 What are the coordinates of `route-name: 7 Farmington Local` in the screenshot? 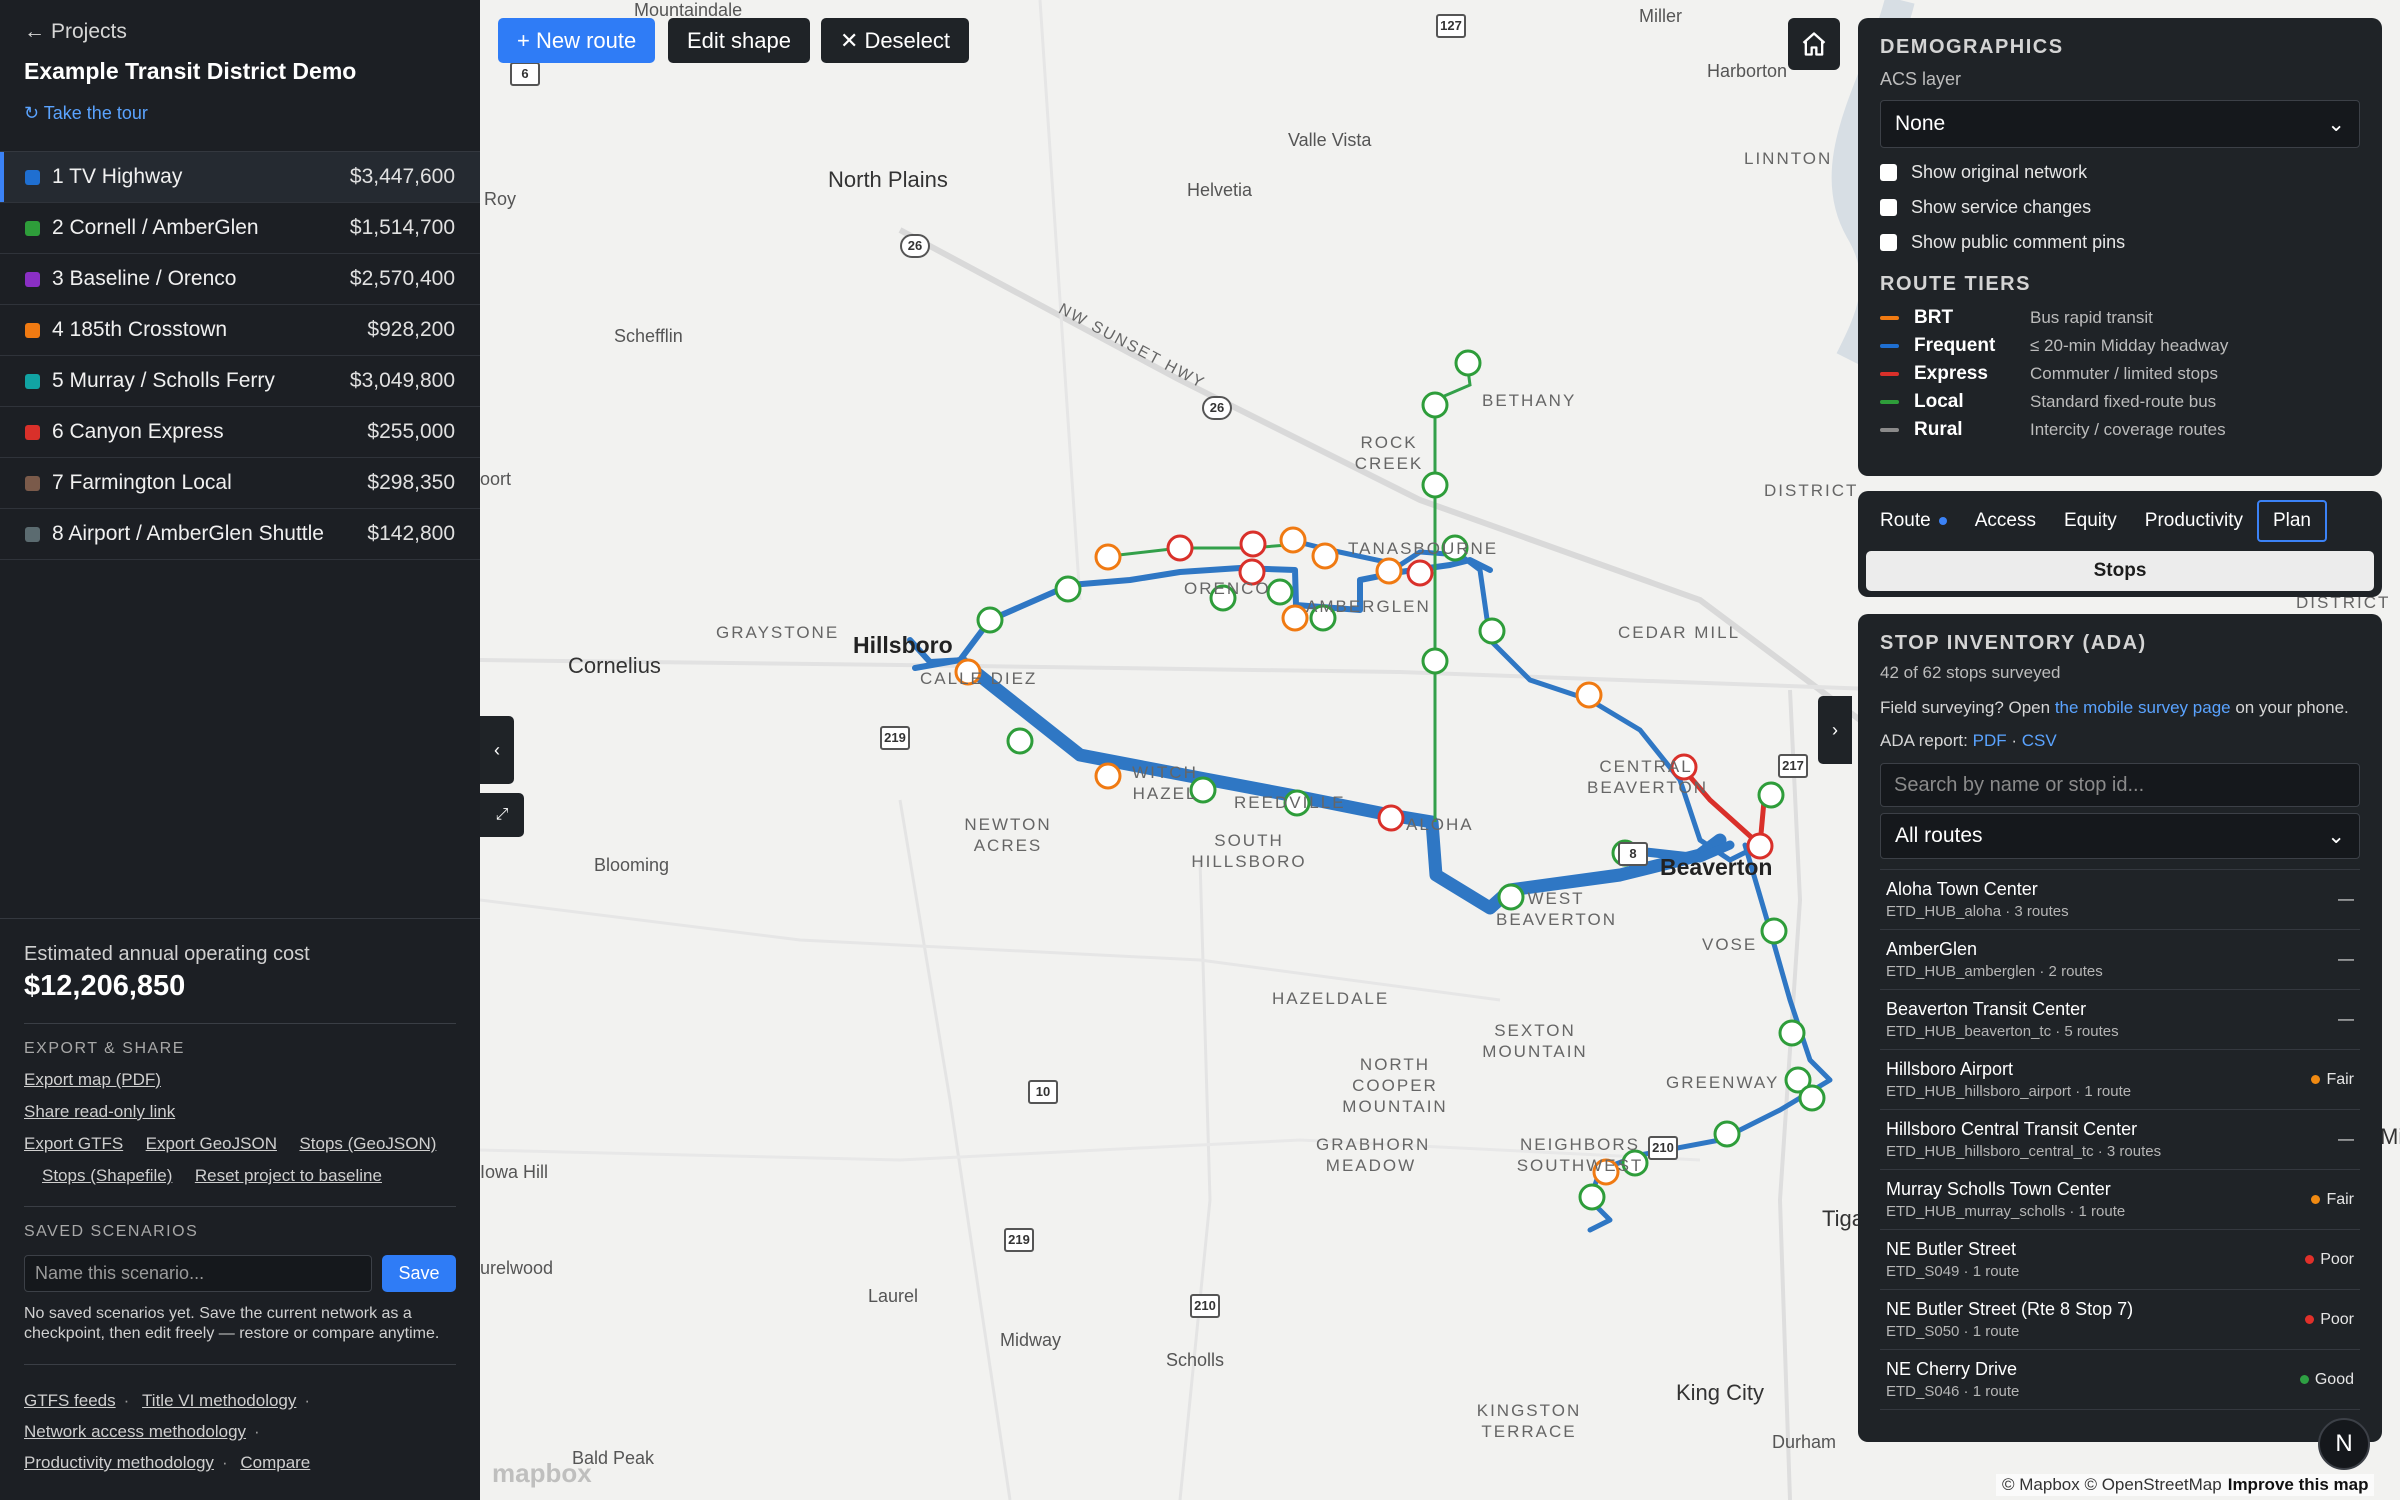 It's located at (142, 482).